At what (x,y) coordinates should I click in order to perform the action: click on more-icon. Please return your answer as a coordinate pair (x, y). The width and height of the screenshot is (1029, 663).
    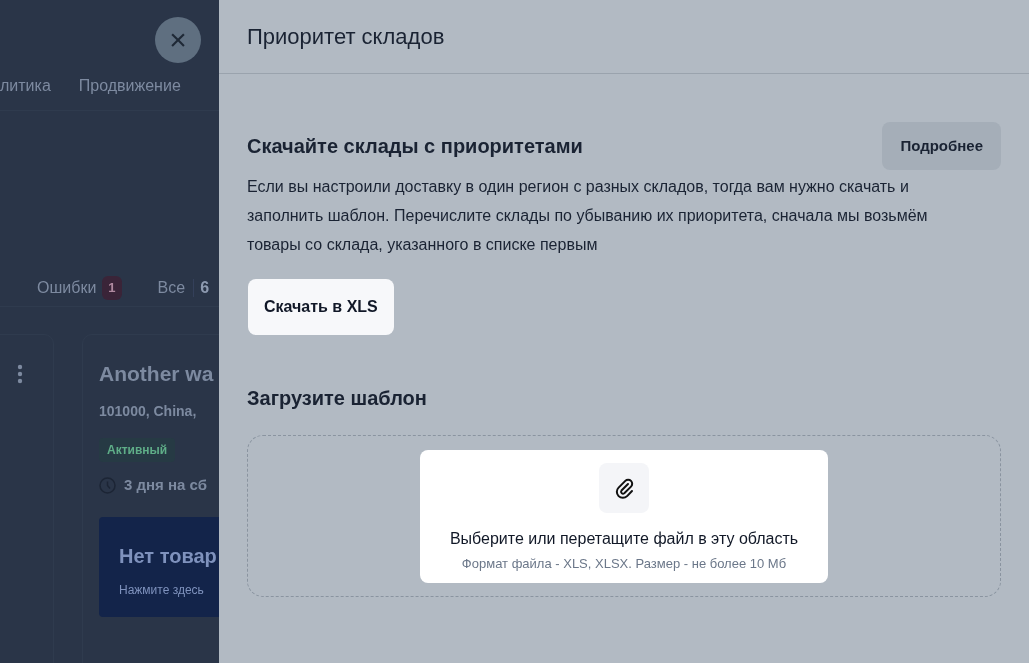
    Looking at the image, I should click on (20, 374).